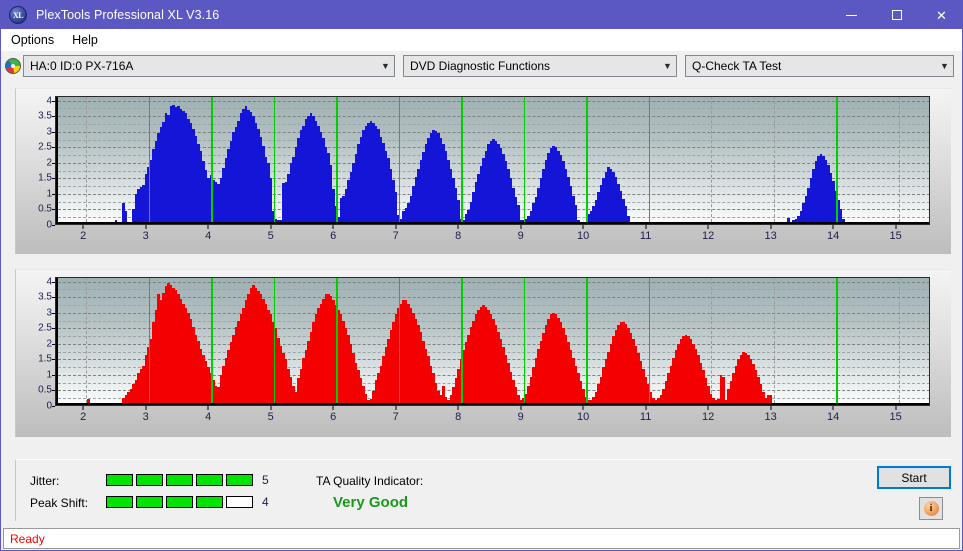 Image resolution: width=963 pixels, height=551 pixels. Describe the element at coordinates (45, 178) in the screenshot. I see `y-axis-tick-label: 1.5` at that location.